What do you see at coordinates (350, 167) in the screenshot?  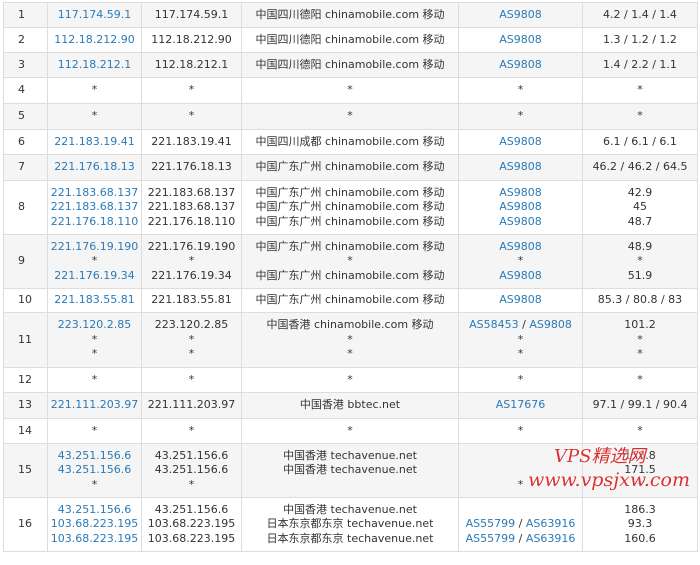 I see `hop-location-cell: 中国广东广州 chinamobile.com 移动` at bounding box center [350, 167].